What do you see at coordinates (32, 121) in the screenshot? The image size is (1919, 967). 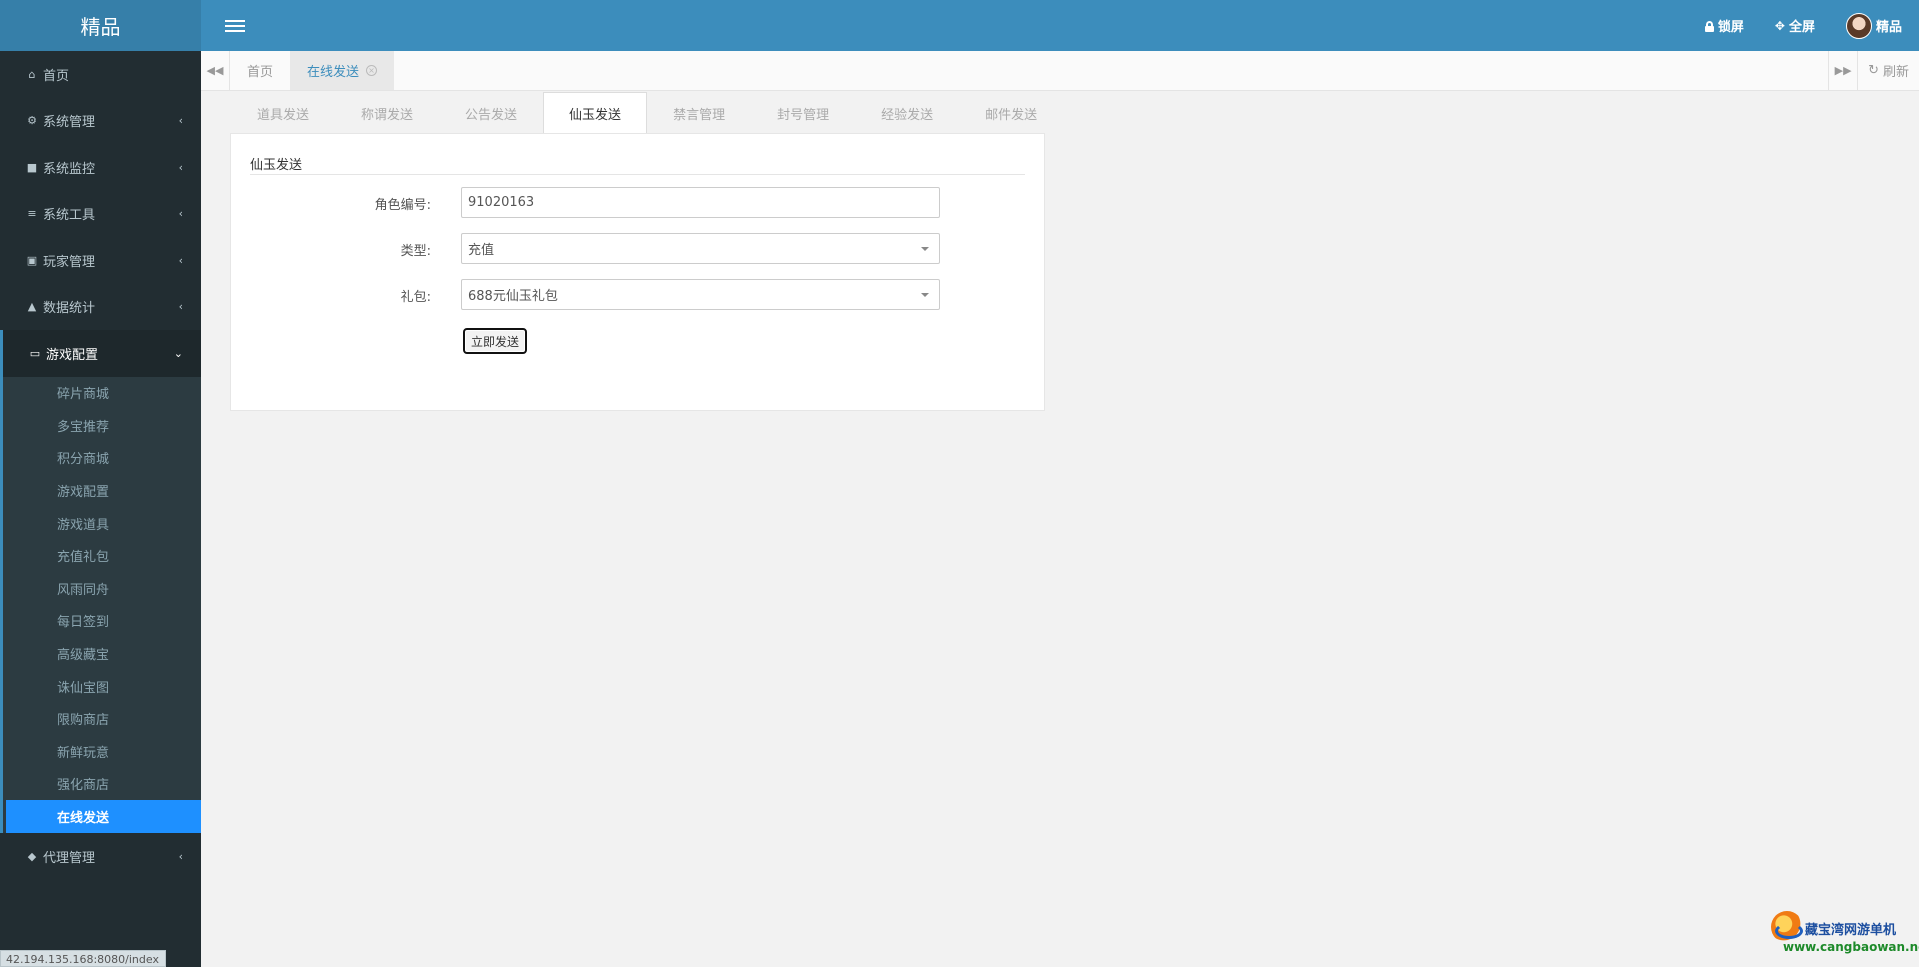 I see `gear-icon: ⚙` at bounding box center [32, 121].